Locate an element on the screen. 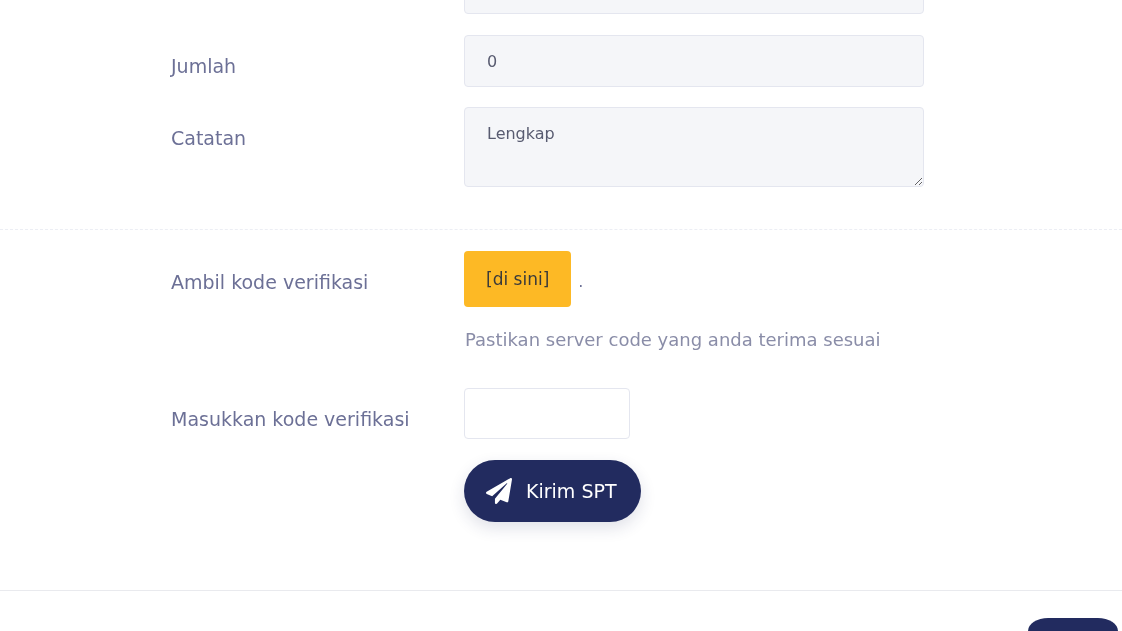  field-label: Jumlah is located at coordinates (204, 66).